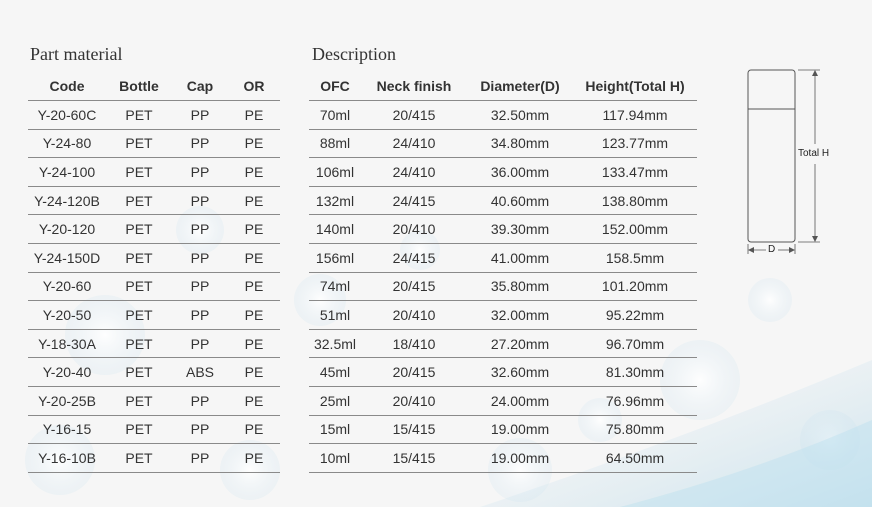  I want to click on description-cell: 35.80mm, so click(520, 287).